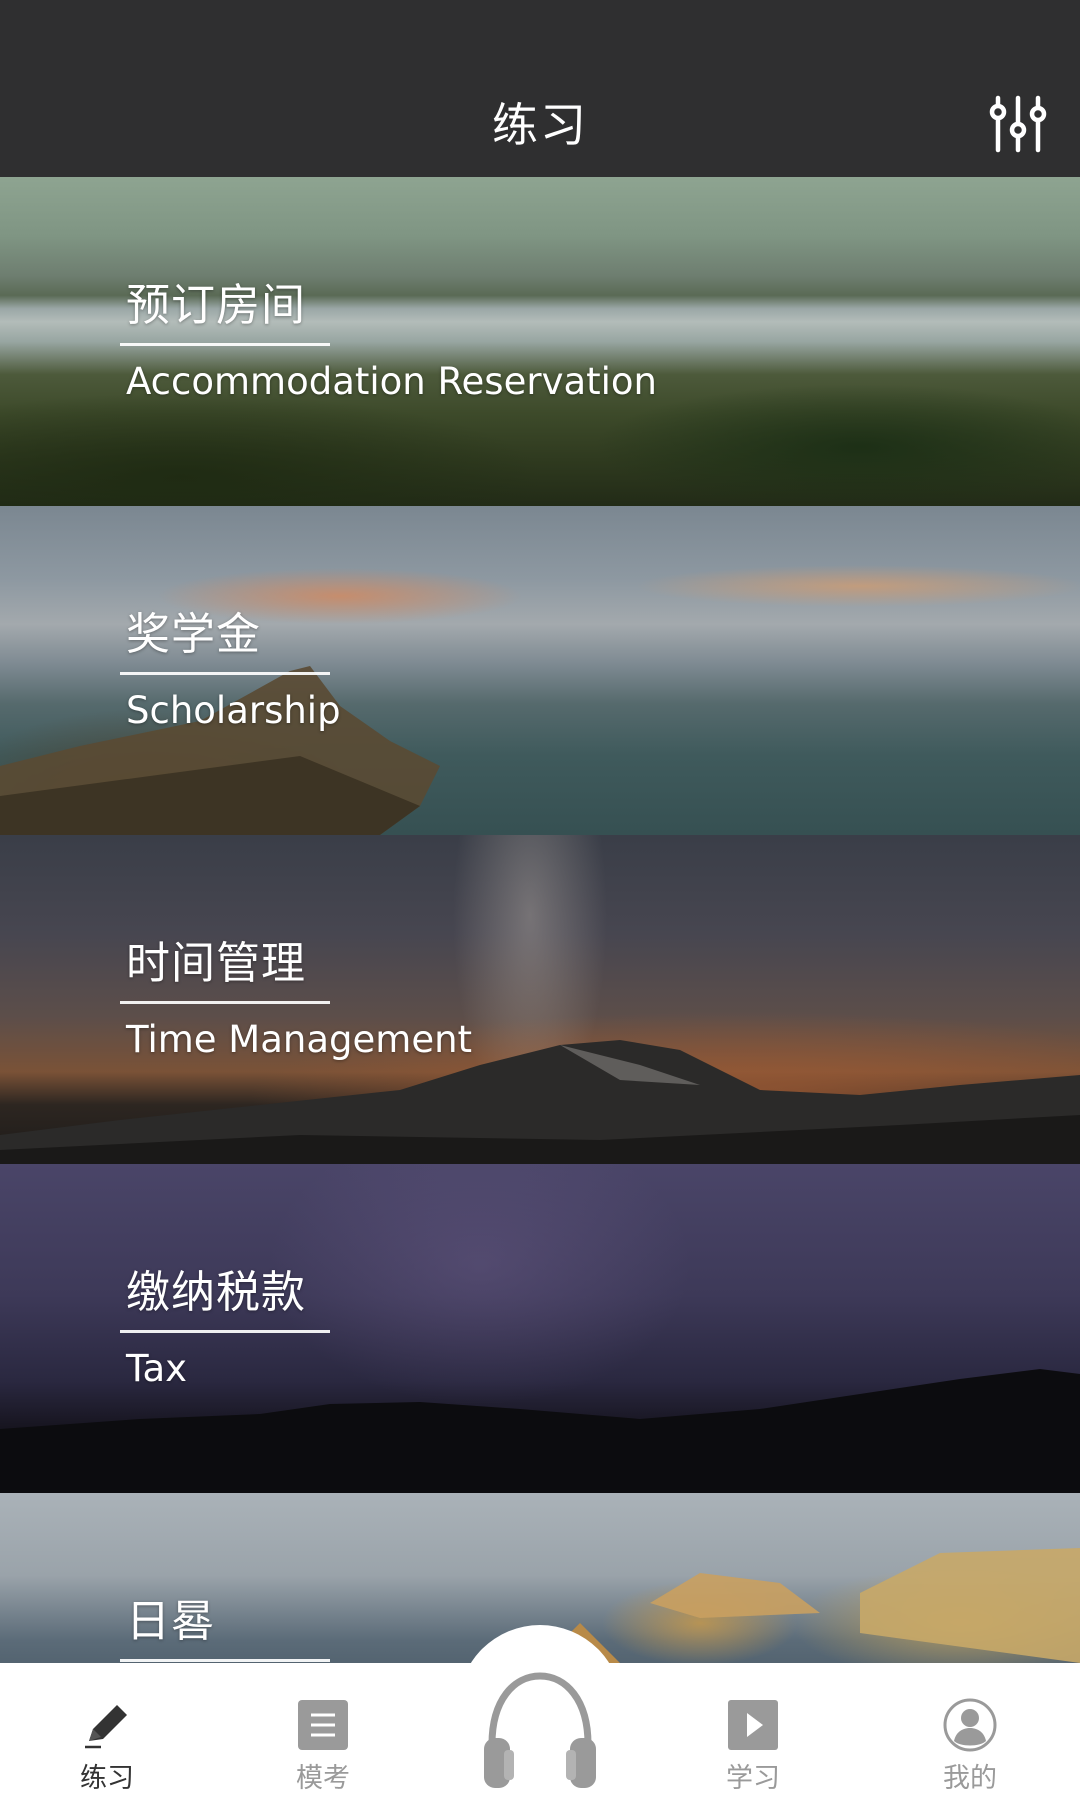 Image resolution: width=1080 pixels, height=1812 pixels. I want to click on page-title: 练习, so click(540, 125).